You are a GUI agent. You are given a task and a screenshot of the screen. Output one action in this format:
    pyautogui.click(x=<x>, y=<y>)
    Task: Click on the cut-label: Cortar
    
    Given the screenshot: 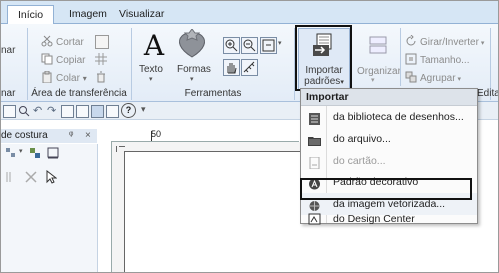 What is the action you would take?
    pyautogui.click(x=70, y=42)
    